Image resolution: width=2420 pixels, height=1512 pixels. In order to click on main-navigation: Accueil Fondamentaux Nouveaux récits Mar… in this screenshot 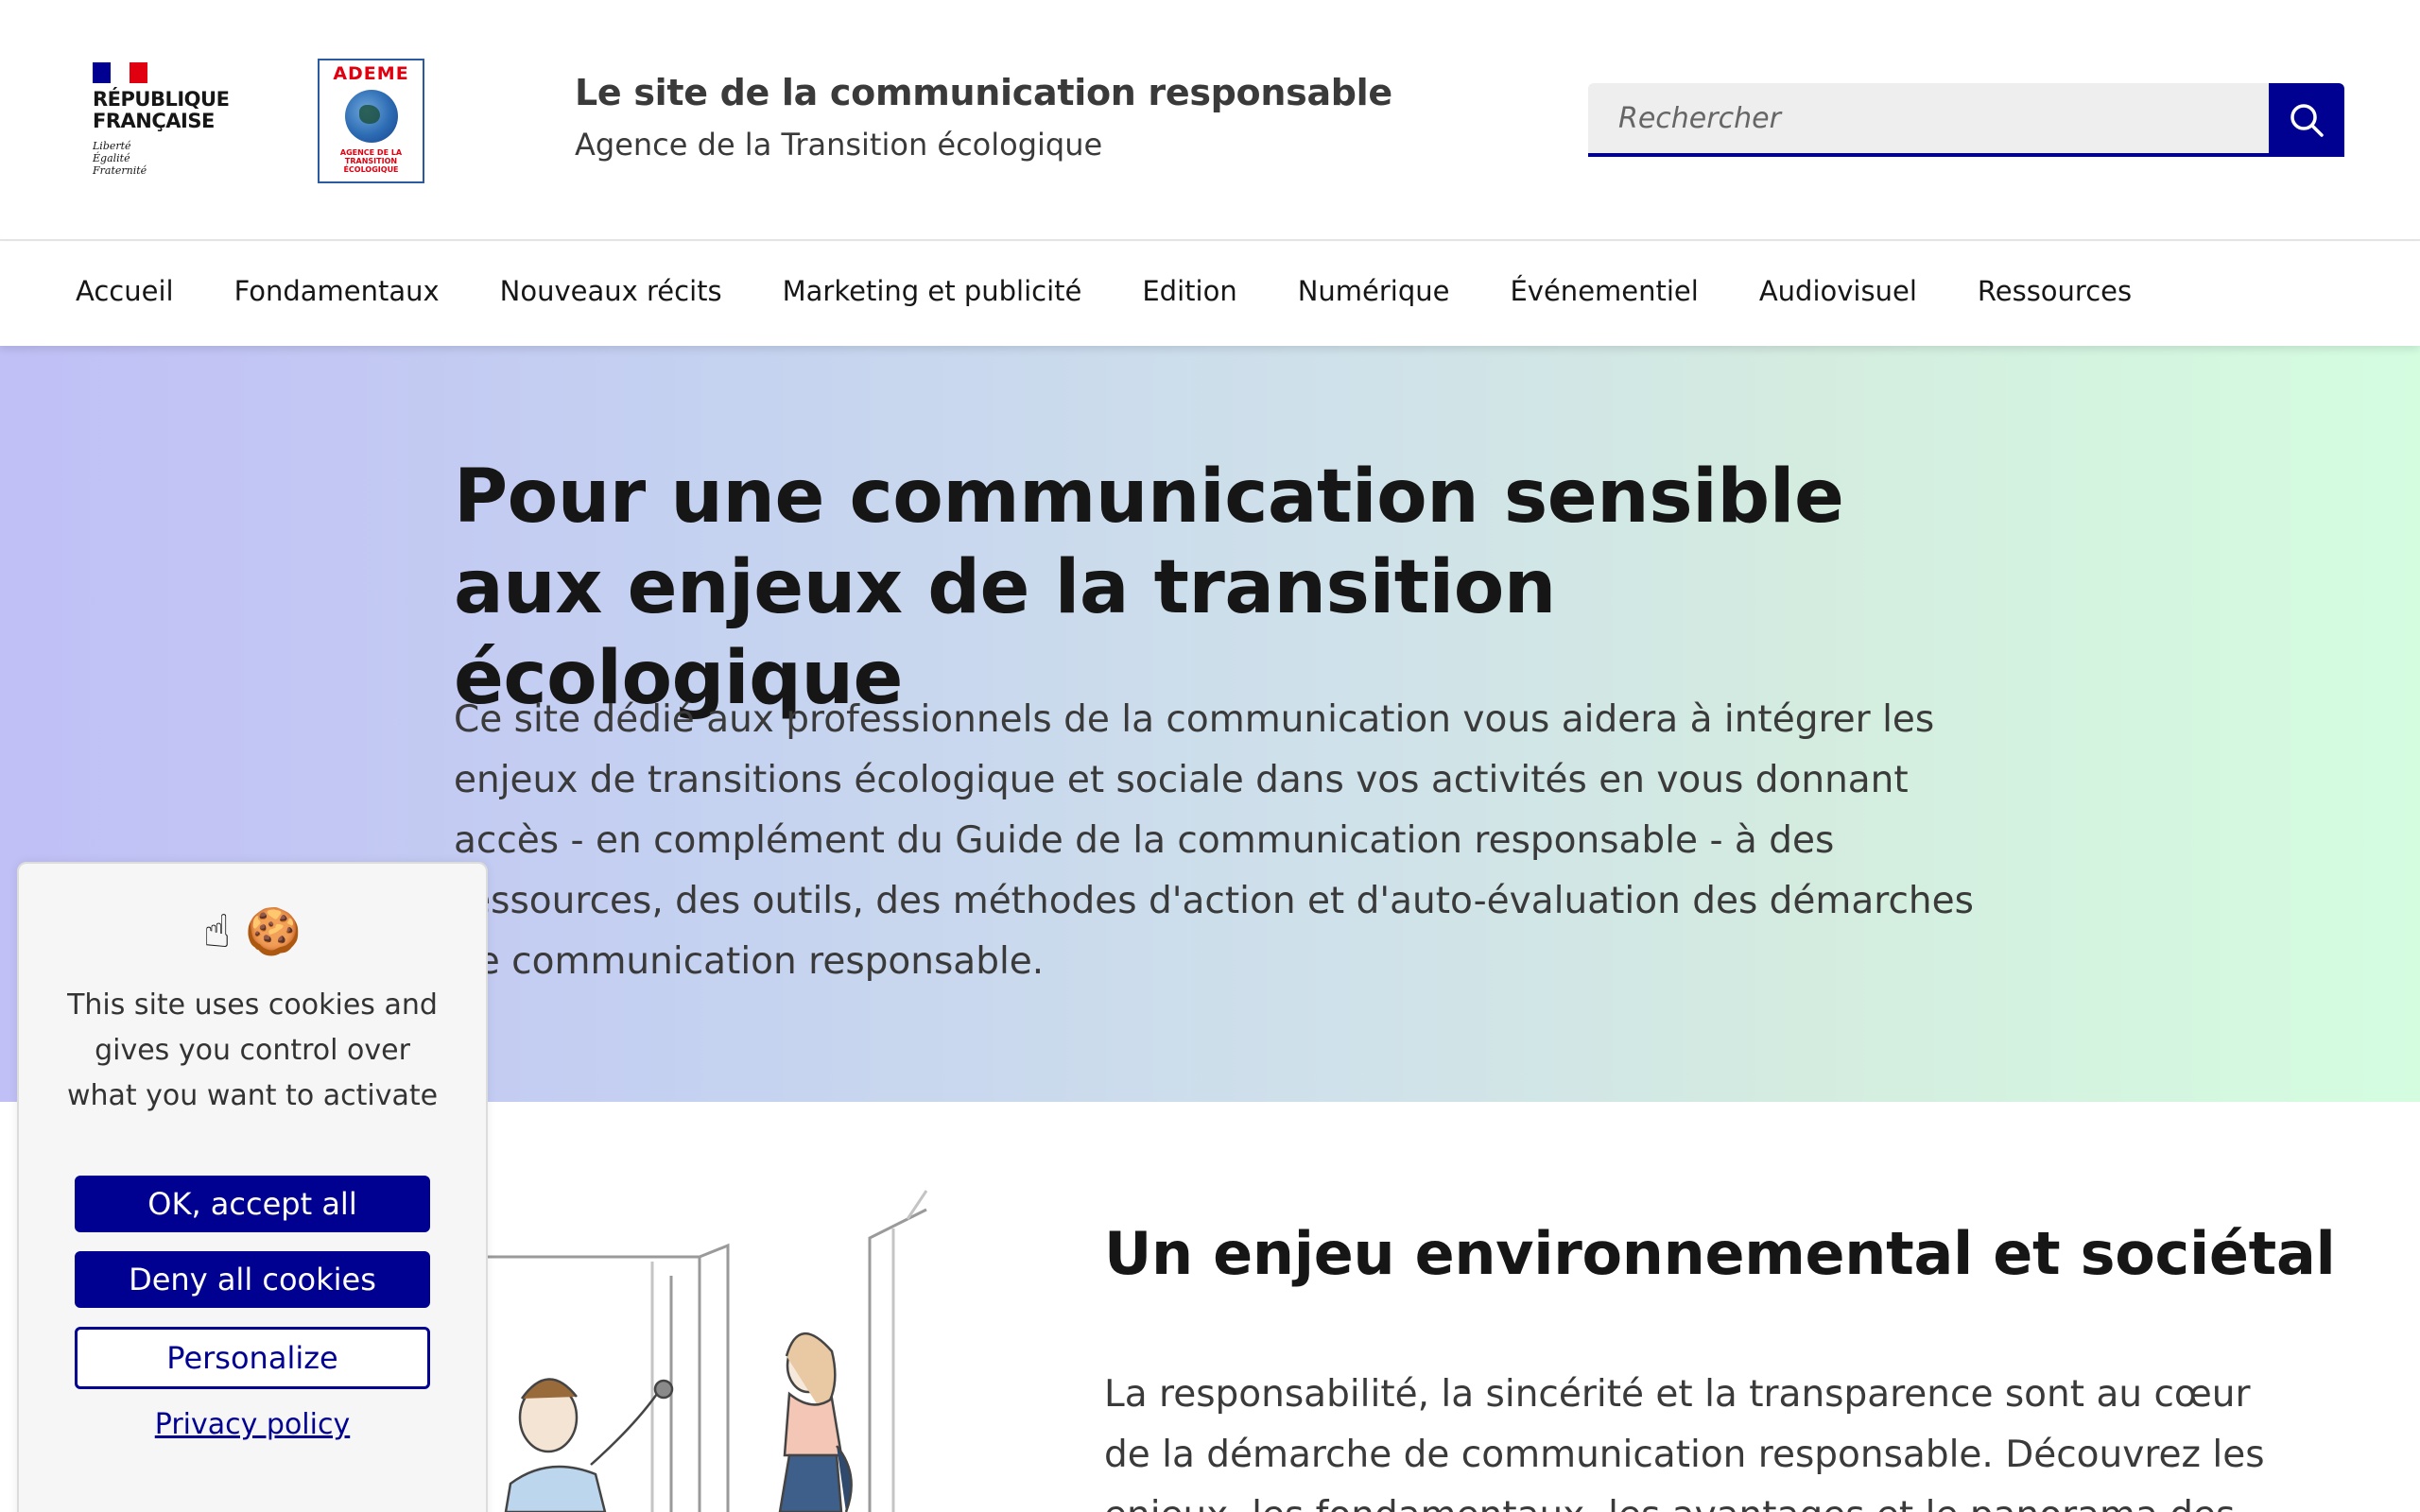, I will do `click(1210, 294)`.